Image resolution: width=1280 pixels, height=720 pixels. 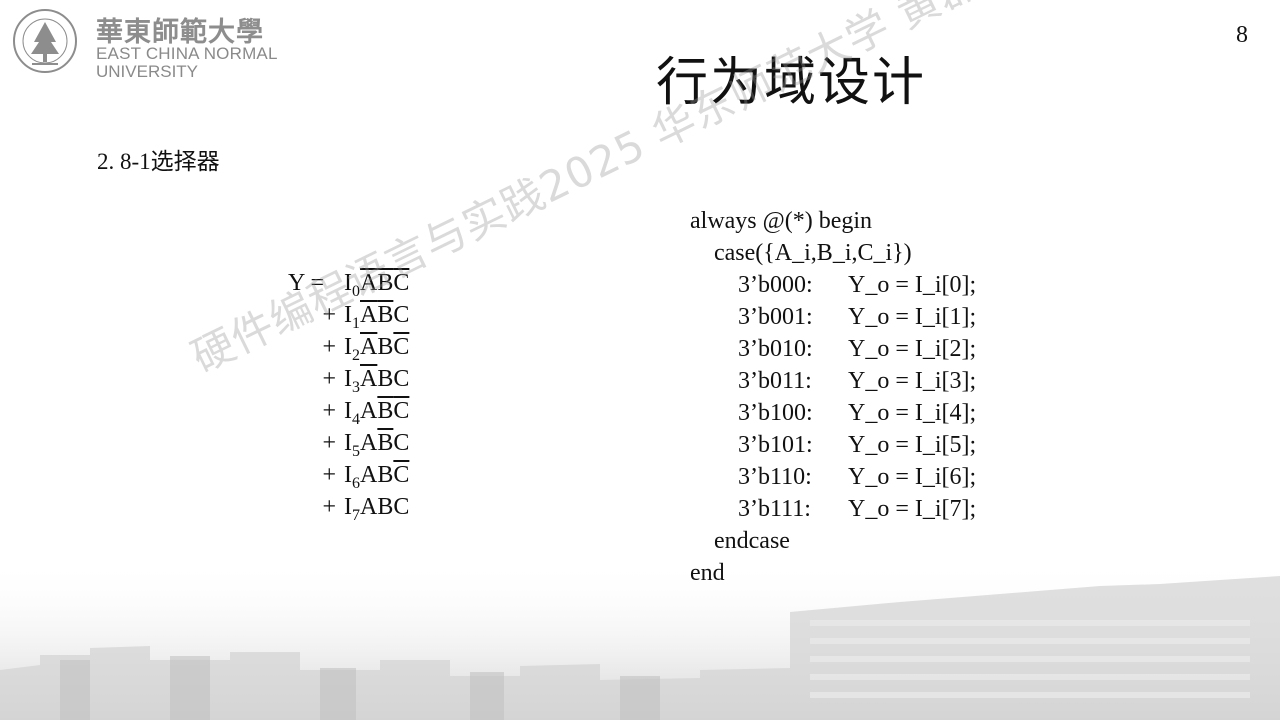 I want to click on input-index: 1, so click(x=356, y=323).